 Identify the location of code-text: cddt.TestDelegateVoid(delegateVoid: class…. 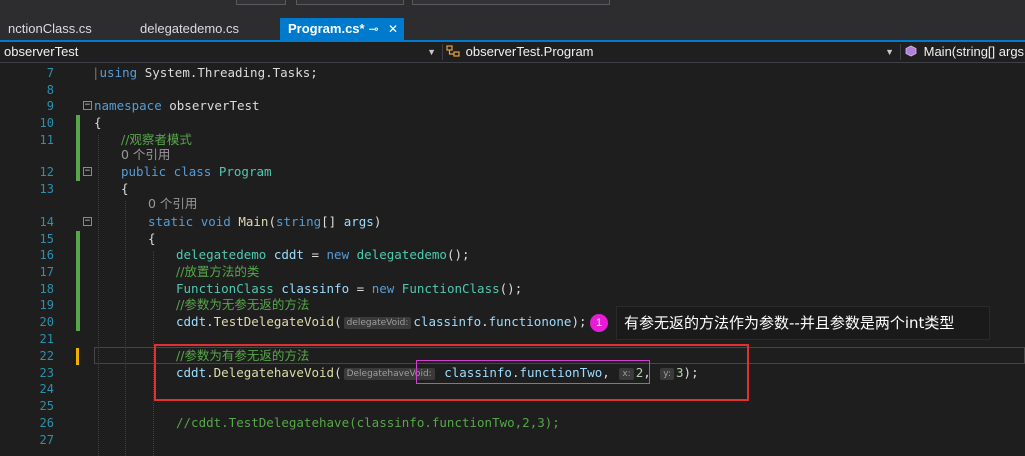
(381, 322).